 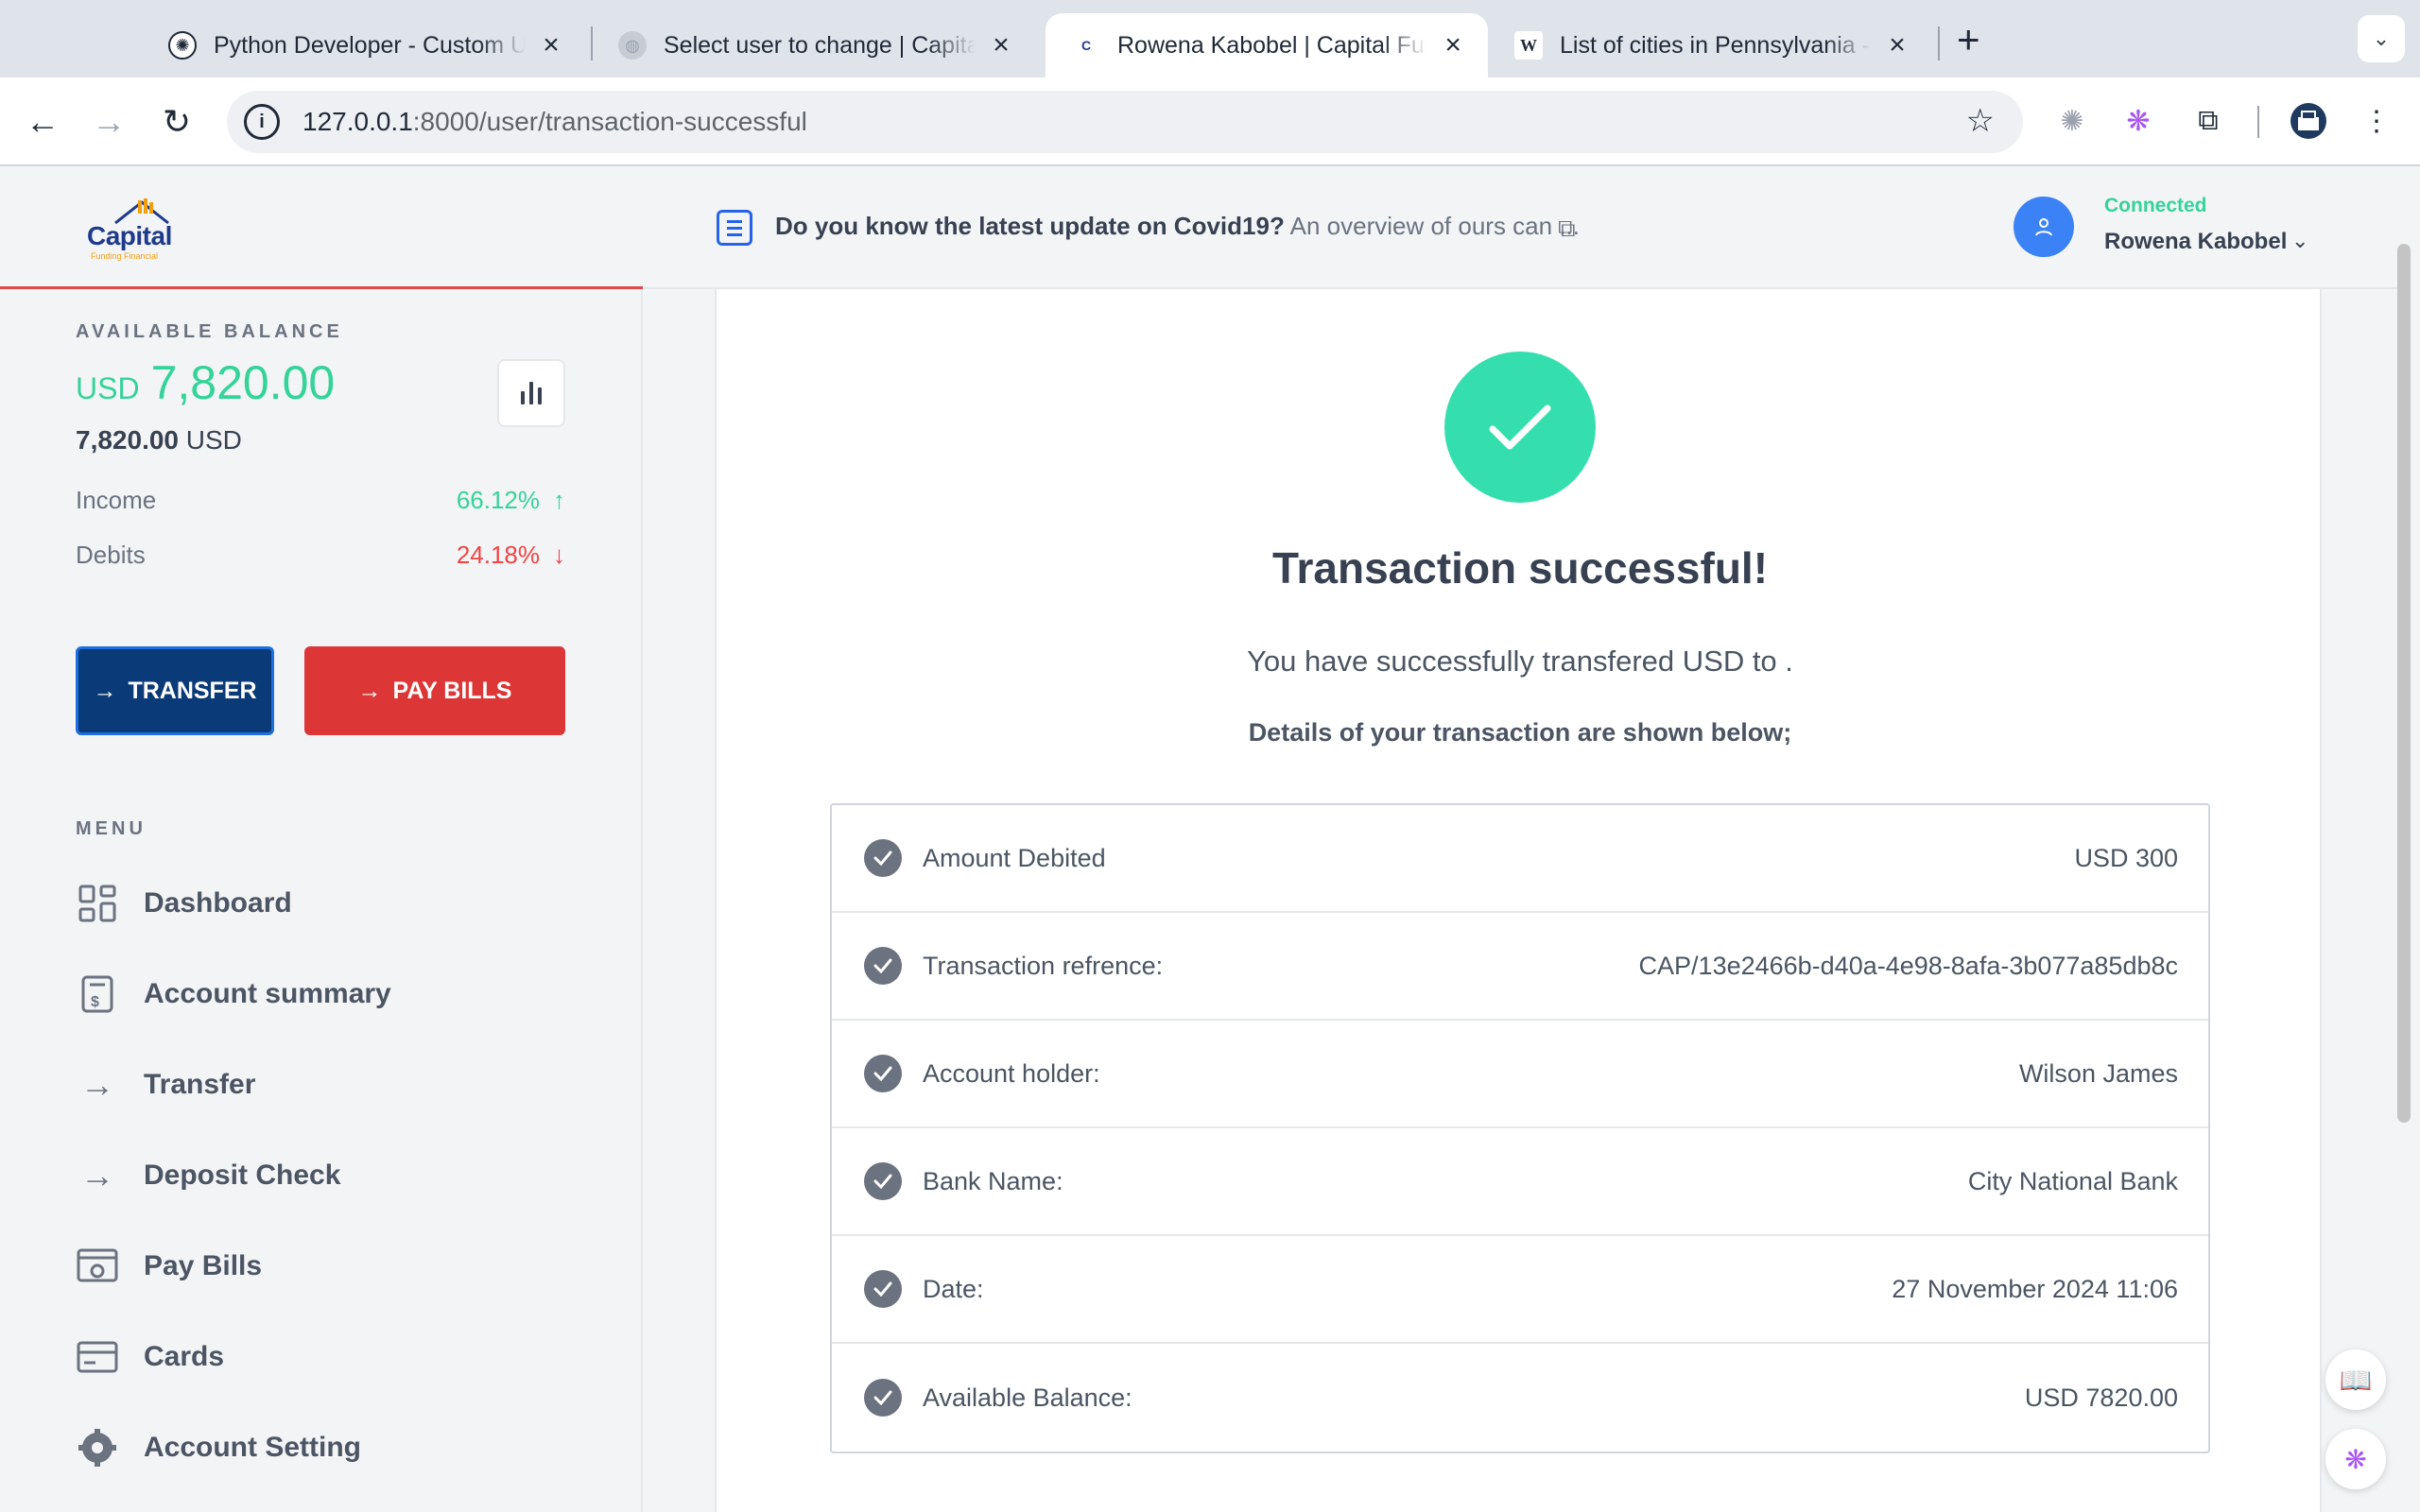 I want to click on user-icon, so click(x=2043, y=227).